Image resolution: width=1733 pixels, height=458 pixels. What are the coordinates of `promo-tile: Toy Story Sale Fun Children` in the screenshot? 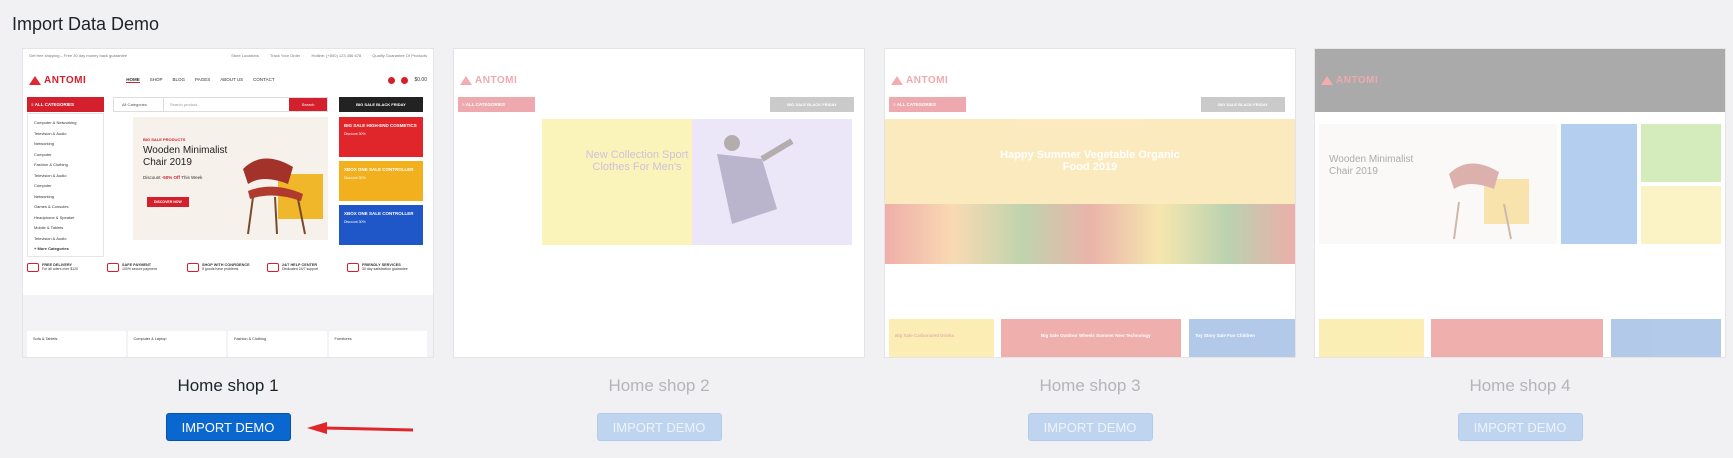 It's located at (1242, 338).